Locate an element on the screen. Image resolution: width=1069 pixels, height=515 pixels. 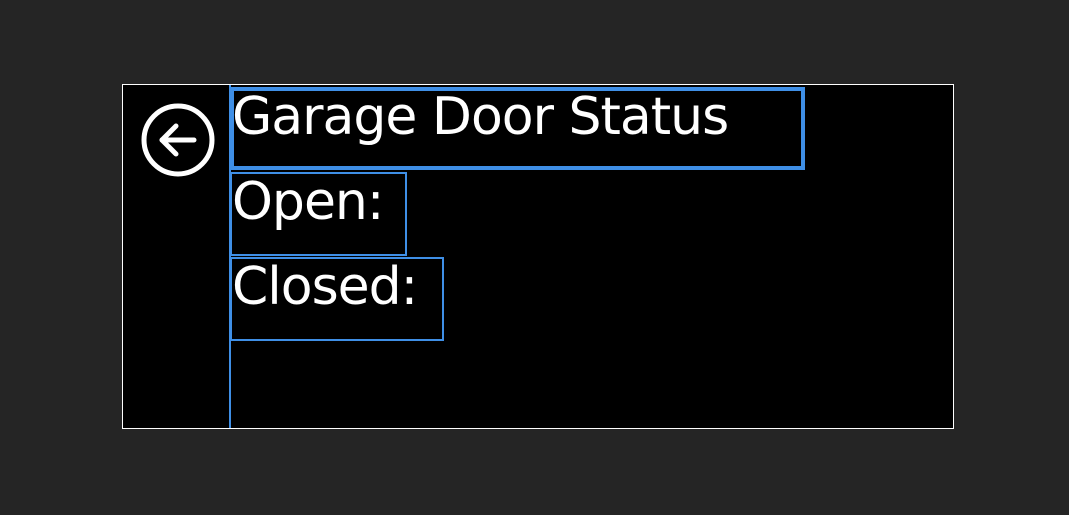
open-status-box: Open: is located at coordinates (318, 214).